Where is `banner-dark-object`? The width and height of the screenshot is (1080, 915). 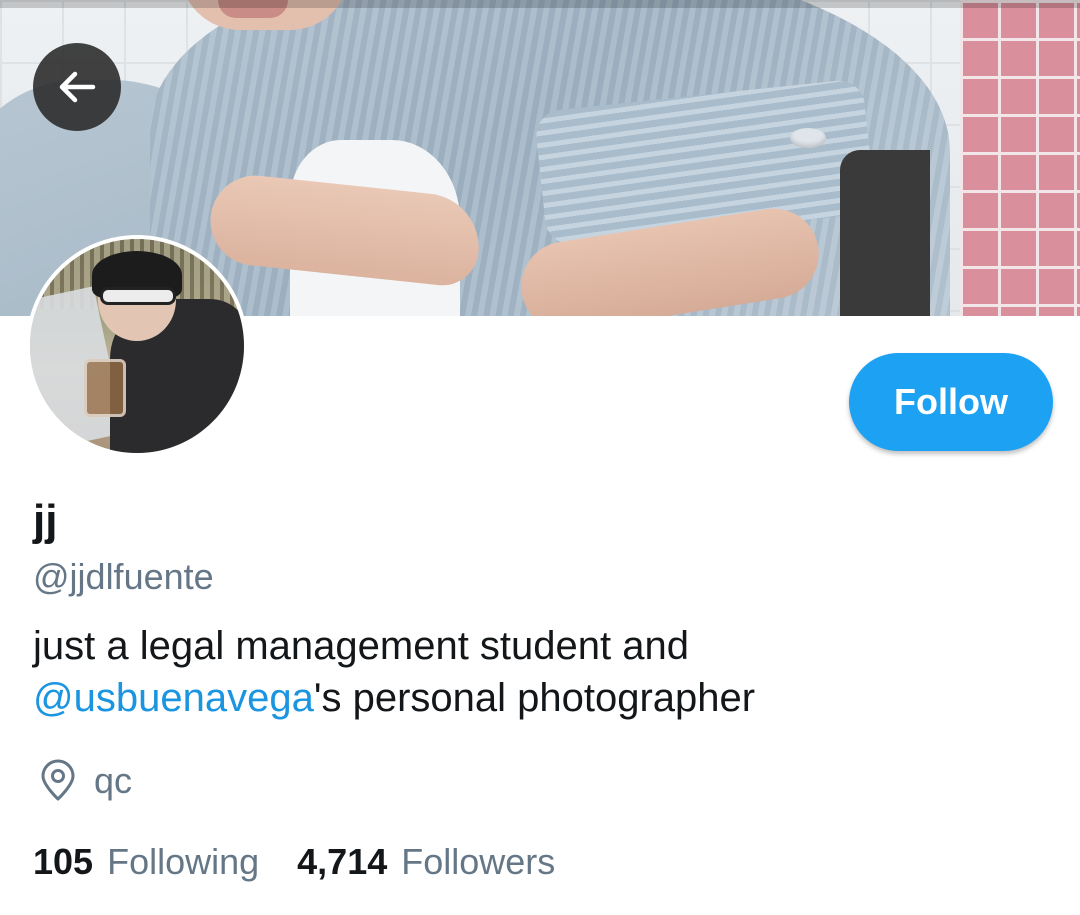 banner-dark-object is located at coordinates (885, 233).